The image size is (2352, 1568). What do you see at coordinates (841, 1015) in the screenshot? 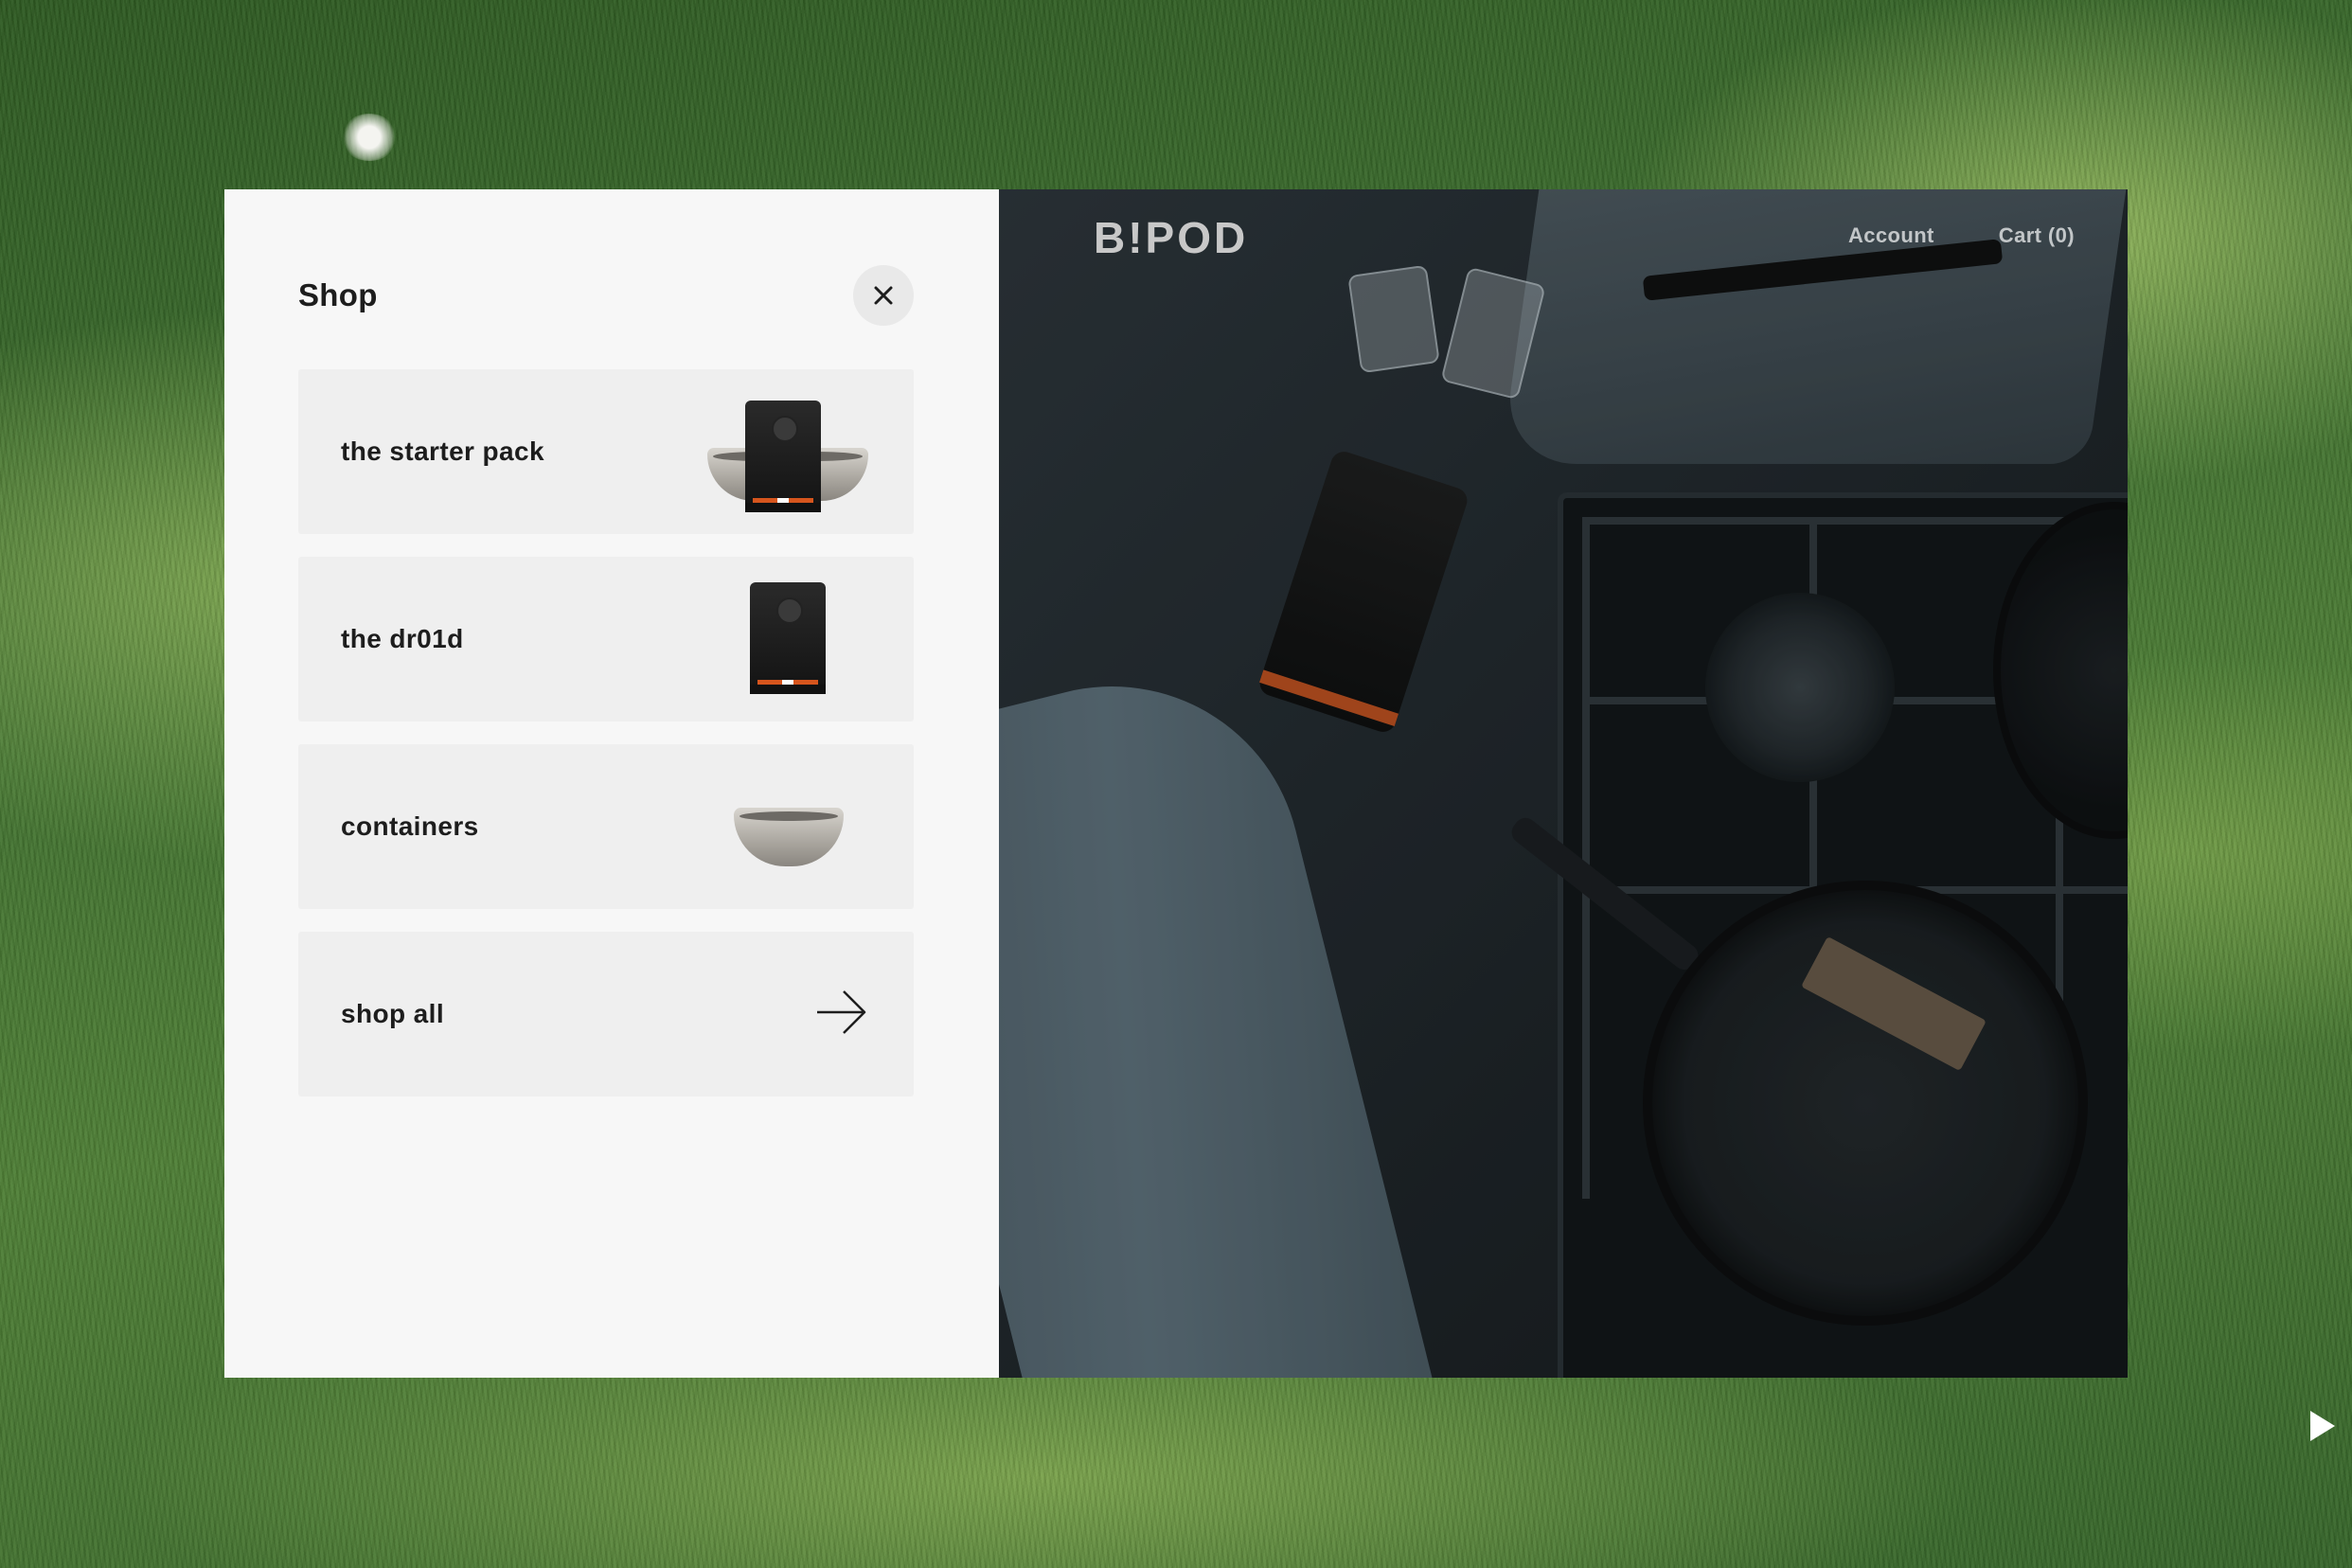
I see `arrow-right-icon` at bounding box center [841, 1015].